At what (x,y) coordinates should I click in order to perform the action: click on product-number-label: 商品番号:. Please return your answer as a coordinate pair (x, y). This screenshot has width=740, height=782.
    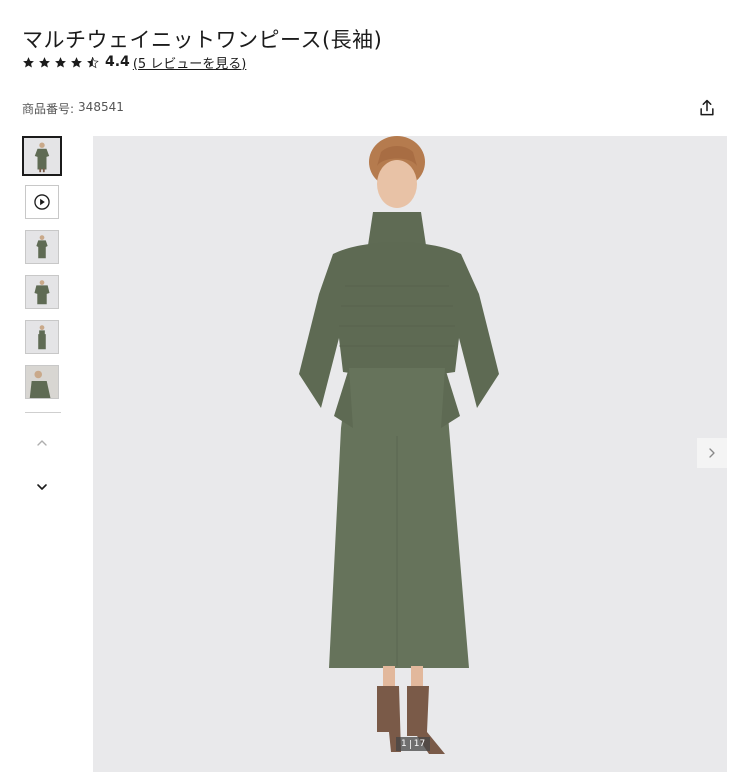
    Looking at the image, I should click on (48, 109).